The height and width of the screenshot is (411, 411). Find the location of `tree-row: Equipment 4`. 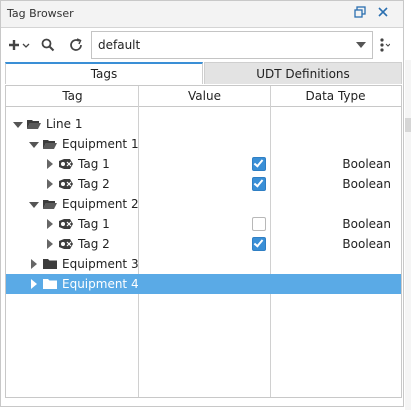

tree-row: Equipment 4 is located at coordinates (203, 284).